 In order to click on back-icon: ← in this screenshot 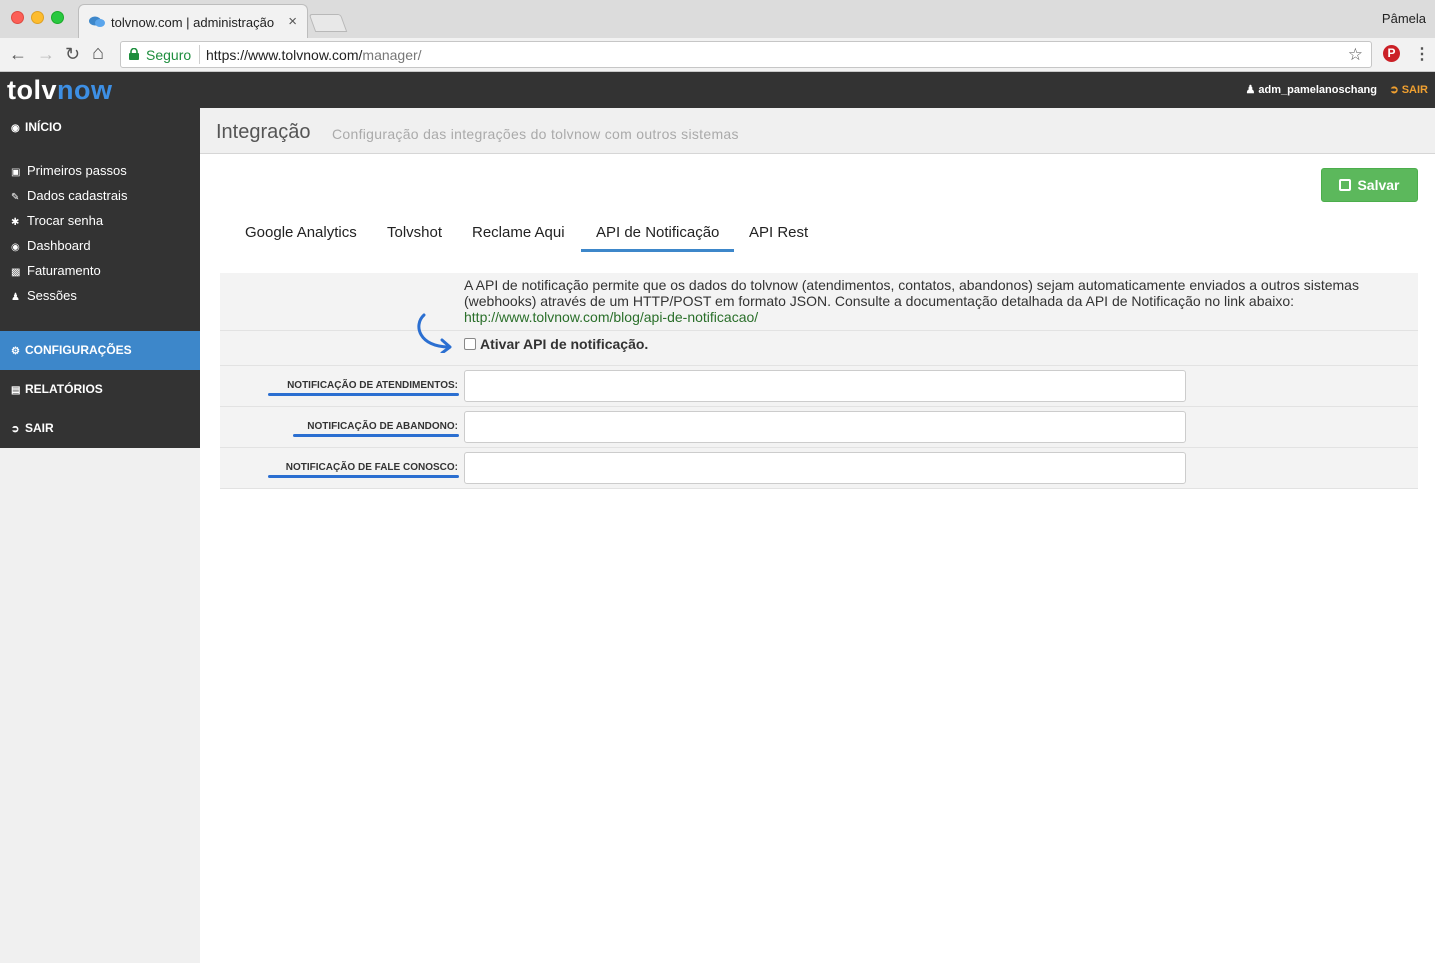, I will do `click(18, 54)`.